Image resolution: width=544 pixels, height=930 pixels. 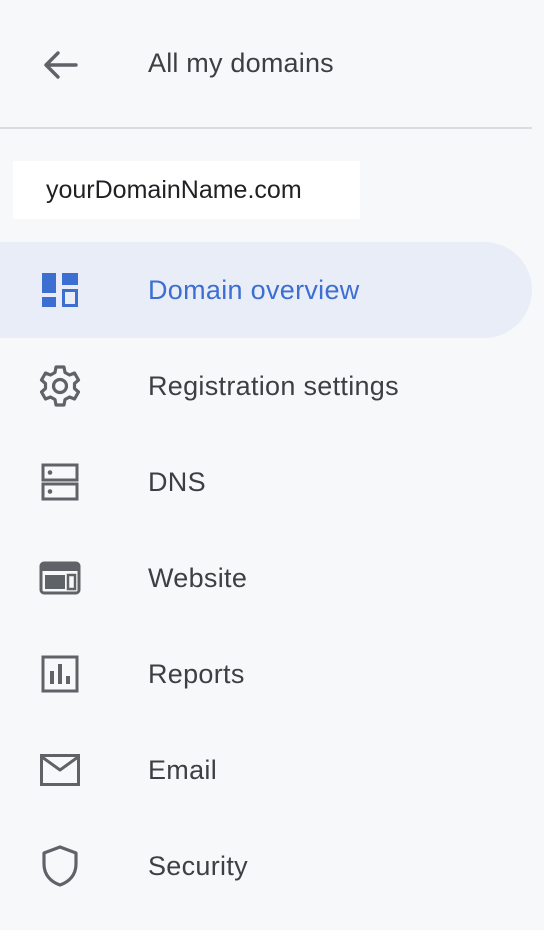 What do you see at coordinates (60, 770) in the screenshot?
I see `email-icon` at bounding box center [60, 770].